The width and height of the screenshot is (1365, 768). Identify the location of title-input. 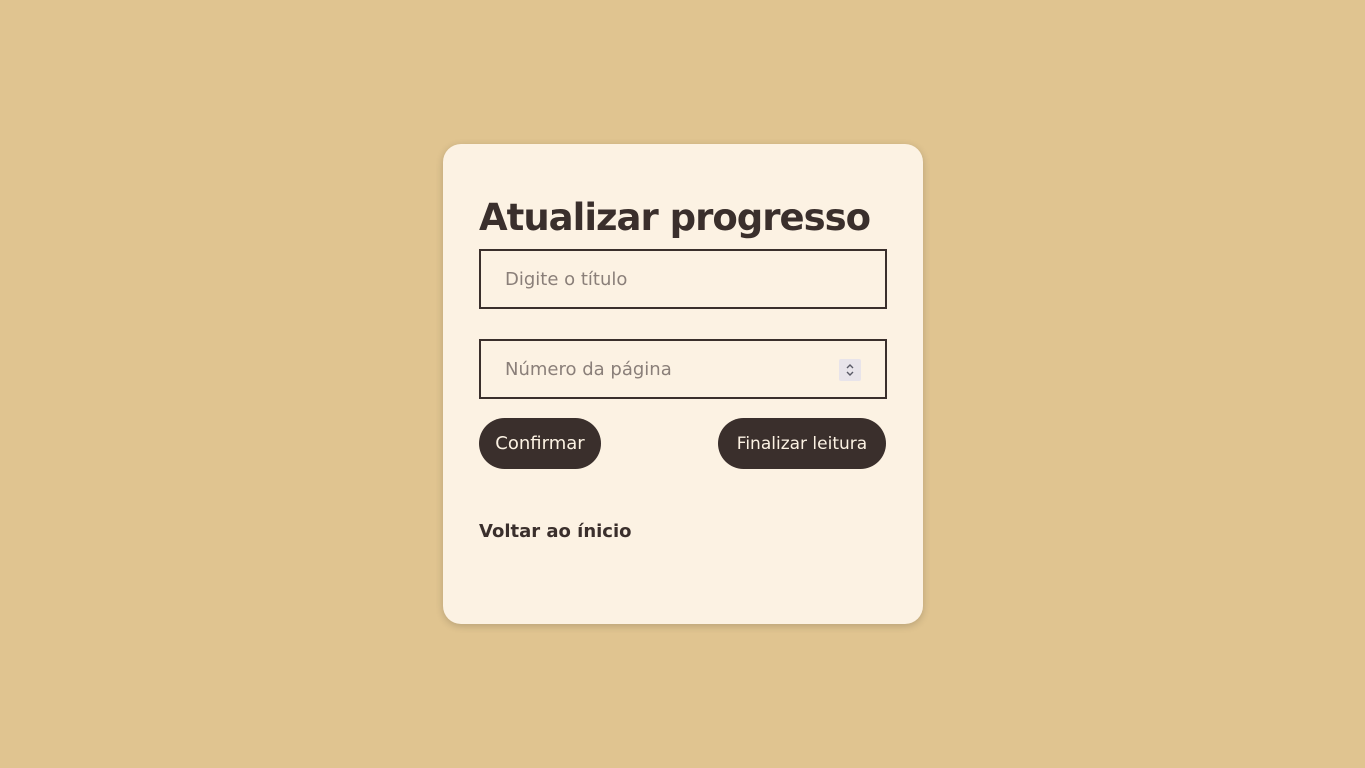
(683, 279).